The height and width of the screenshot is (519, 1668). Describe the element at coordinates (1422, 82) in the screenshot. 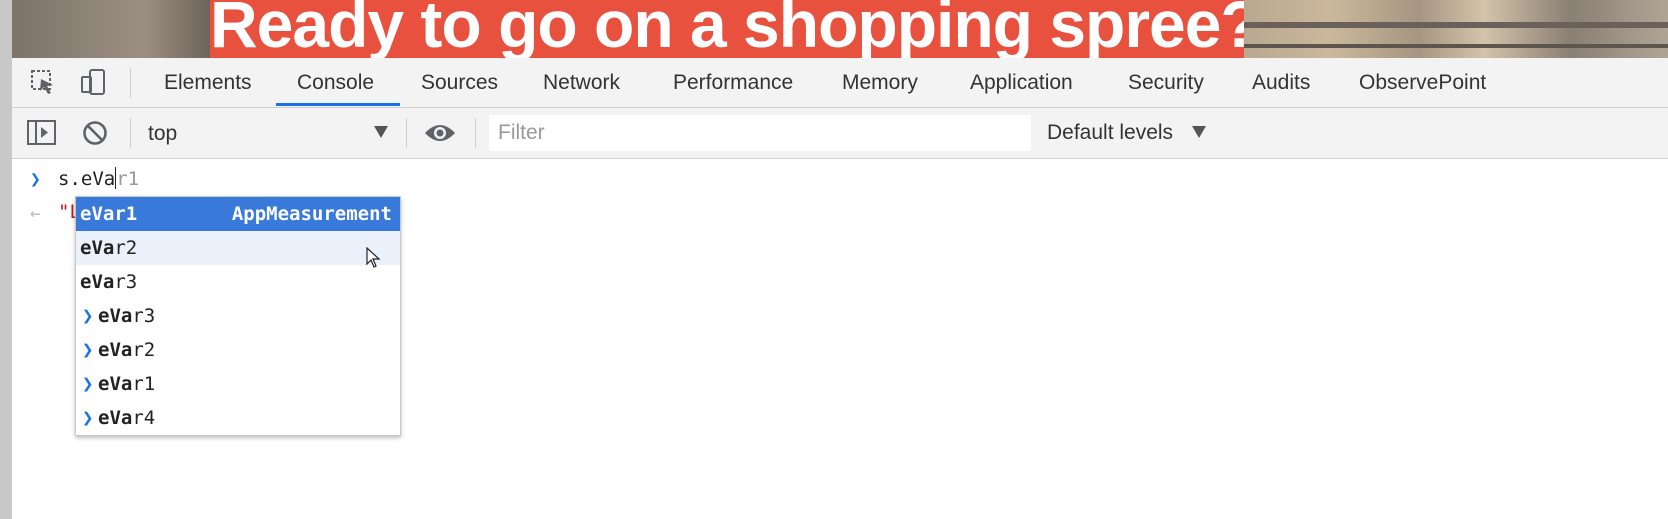

I see `tab-observepoint: ObservePoint` at that location.